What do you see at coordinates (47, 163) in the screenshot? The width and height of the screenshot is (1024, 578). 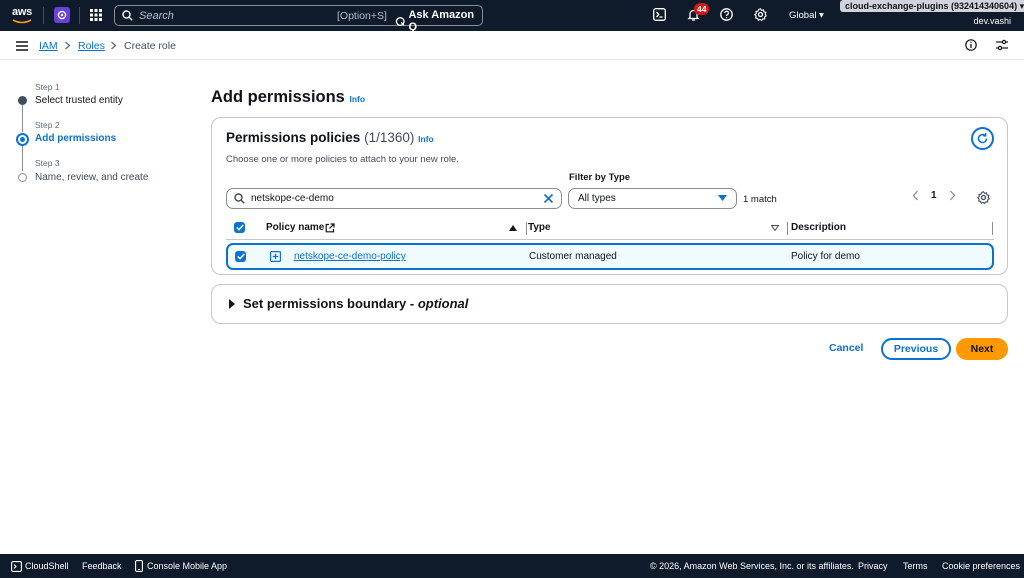 I see `step-3-number: Step 3` at bounding box center [47, 163].